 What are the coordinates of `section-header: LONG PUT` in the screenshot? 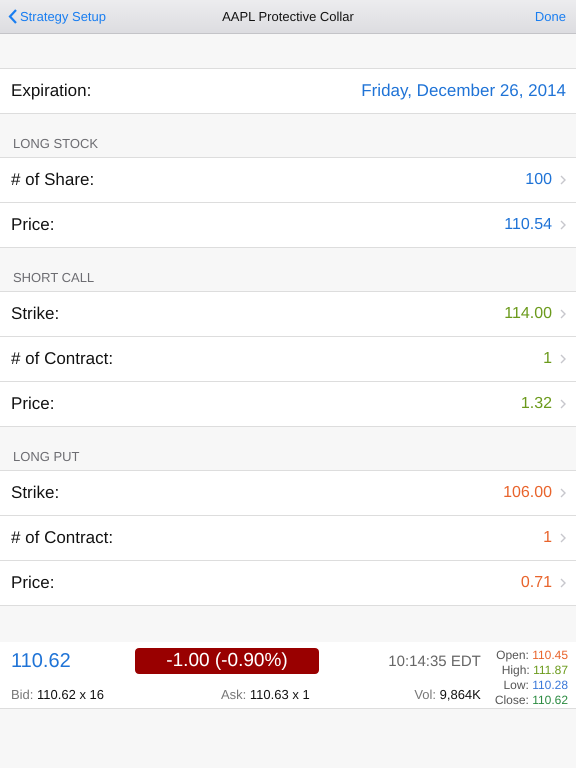 It's located at (46, 457).